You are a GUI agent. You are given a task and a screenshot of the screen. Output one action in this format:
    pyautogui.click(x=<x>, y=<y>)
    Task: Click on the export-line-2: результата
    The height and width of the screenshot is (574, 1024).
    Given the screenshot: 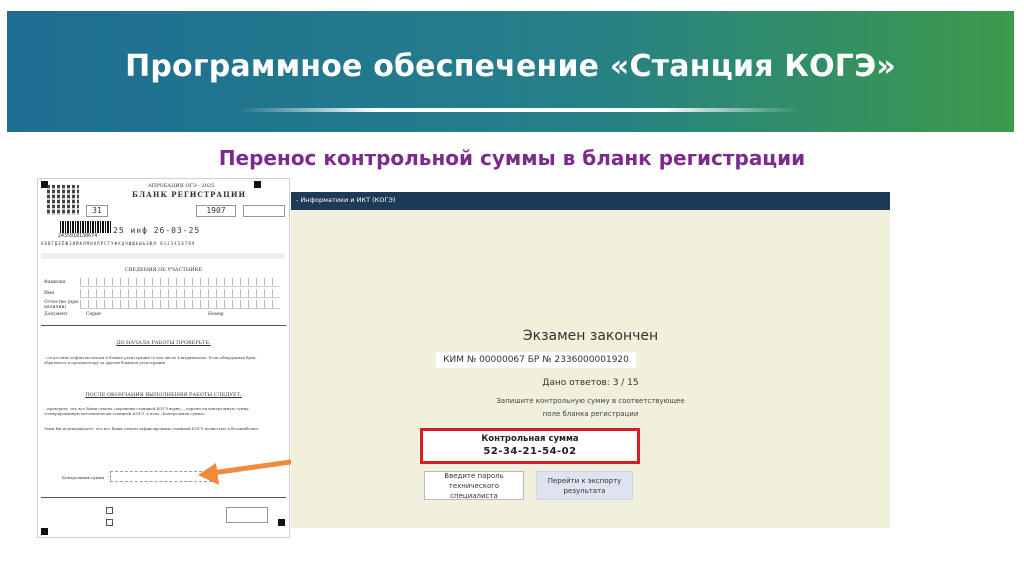 What is the action you would take?
    pyautogui.click(x=584, y=490)
    